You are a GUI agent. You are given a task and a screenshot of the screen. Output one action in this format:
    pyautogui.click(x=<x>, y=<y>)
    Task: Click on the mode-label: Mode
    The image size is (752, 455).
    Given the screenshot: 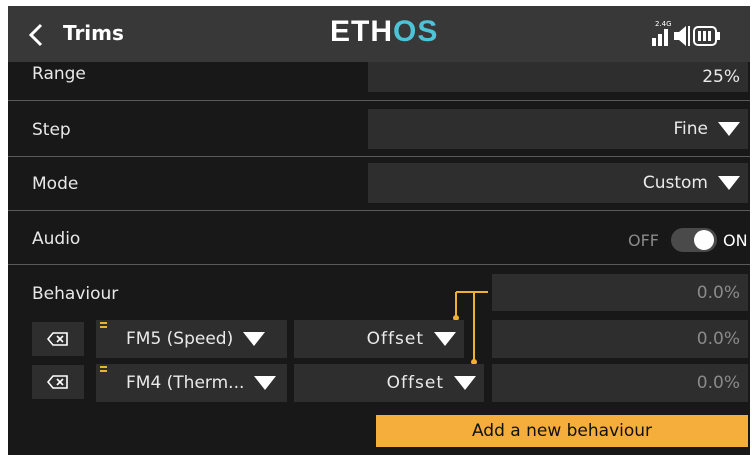 What is the action you would take?
    pyautogui.click(x=55, y=184)
    